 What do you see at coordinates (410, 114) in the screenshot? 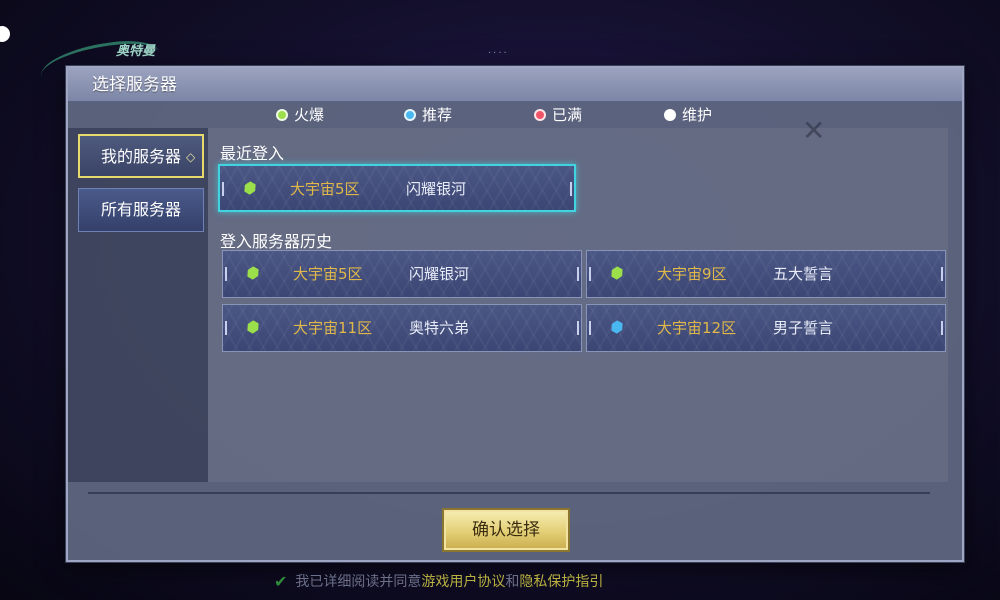
I see `recommended-dot-icon` at bounding box center [410, 114].